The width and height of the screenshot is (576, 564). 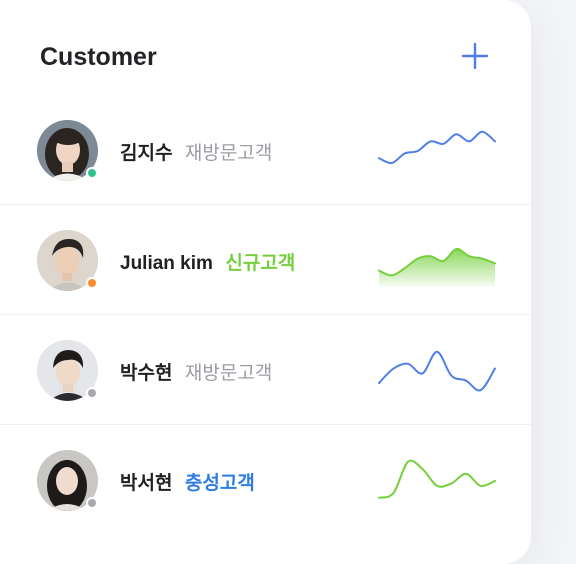 What do you see at coordinates (92, 173) in the screenshot?
I see `status-online-dot` at bounding box center [92, 173].